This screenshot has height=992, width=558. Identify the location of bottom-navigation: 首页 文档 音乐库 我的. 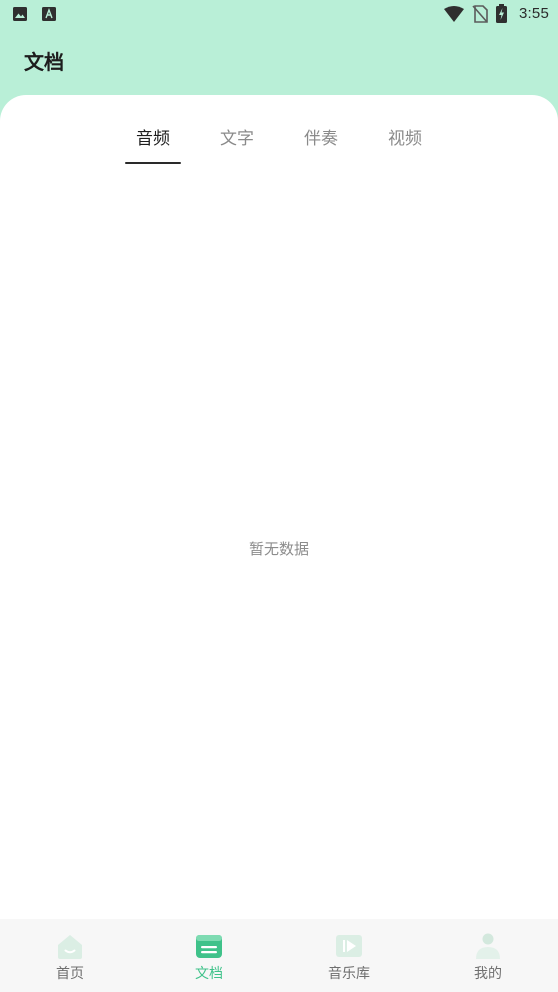
(279, 955).